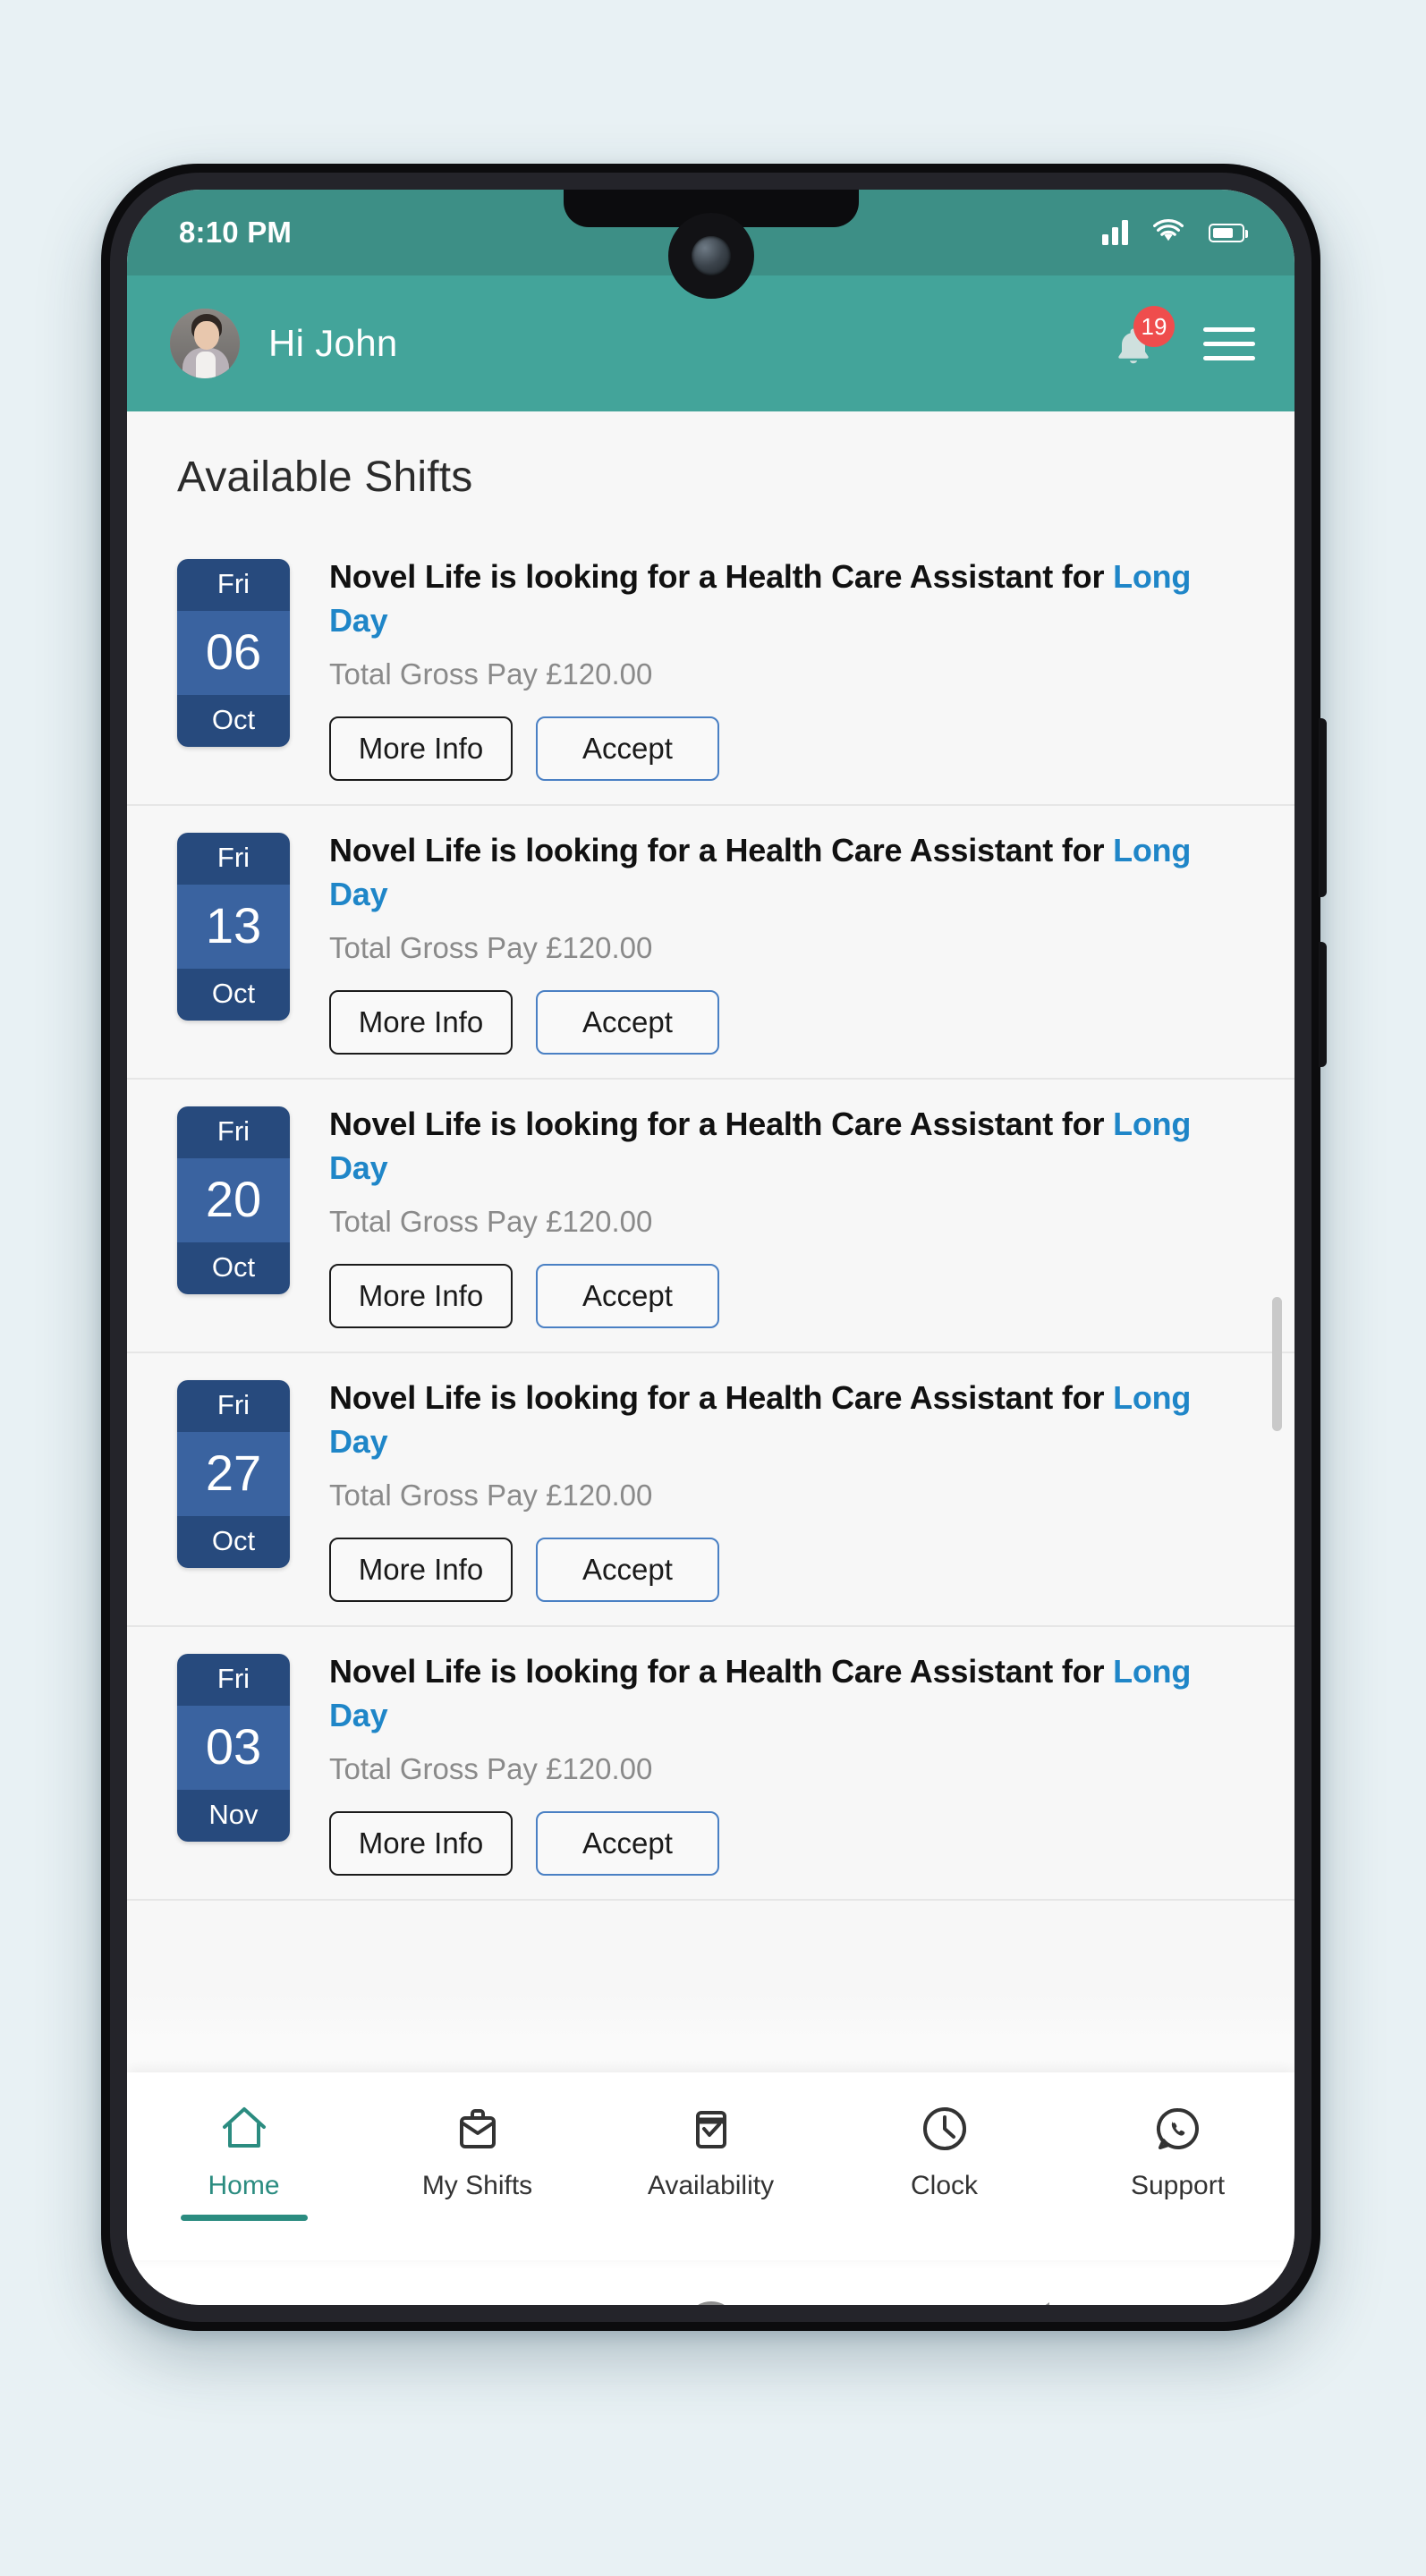 This screenshot has height=2576, width=1426. Describe the element at coordinates (1031, 2303) in the screenshot. I see `triangle-back-button` at that location.